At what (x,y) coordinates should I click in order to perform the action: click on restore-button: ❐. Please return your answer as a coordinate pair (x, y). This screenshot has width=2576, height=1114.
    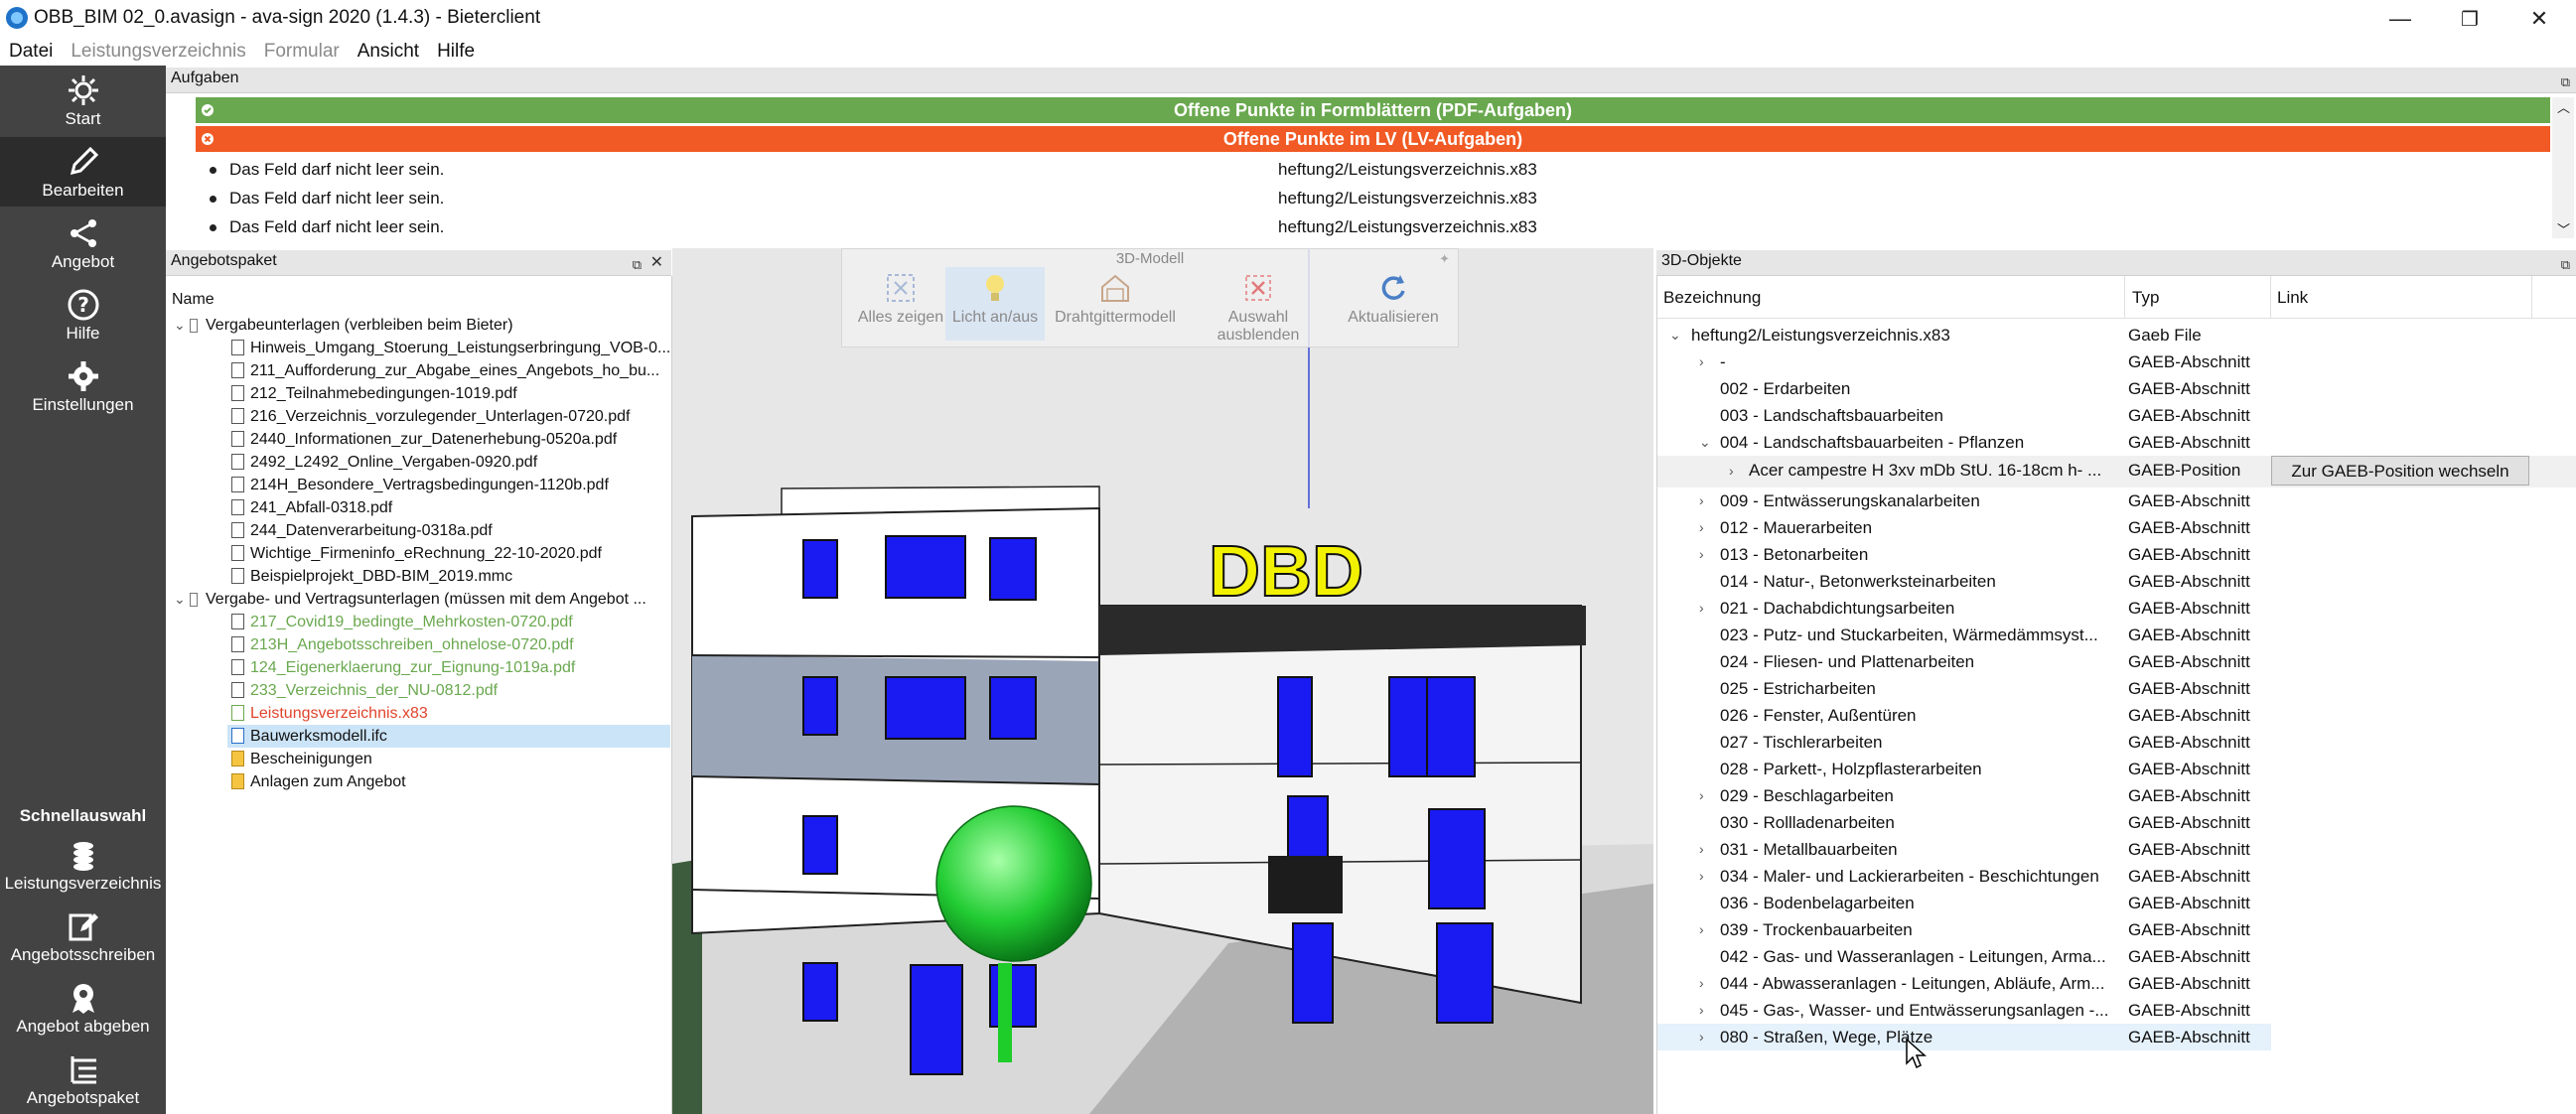
    Looking at the image, I should click on (2470, 19).